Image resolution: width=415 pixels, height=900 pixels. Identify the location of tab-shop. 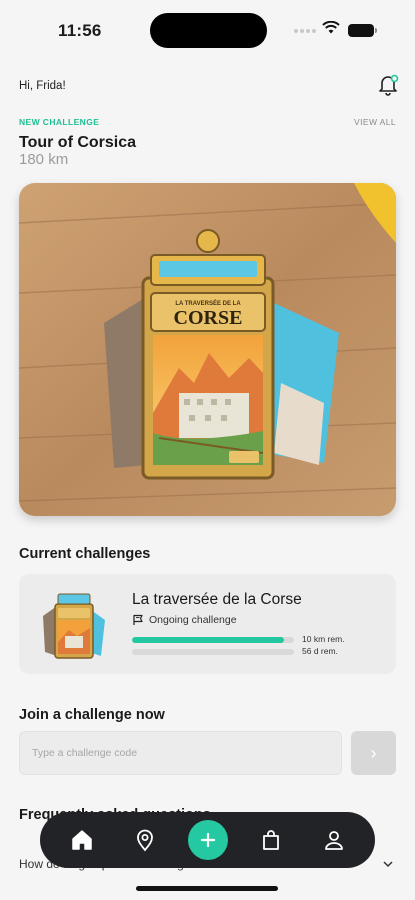
(271, 840).